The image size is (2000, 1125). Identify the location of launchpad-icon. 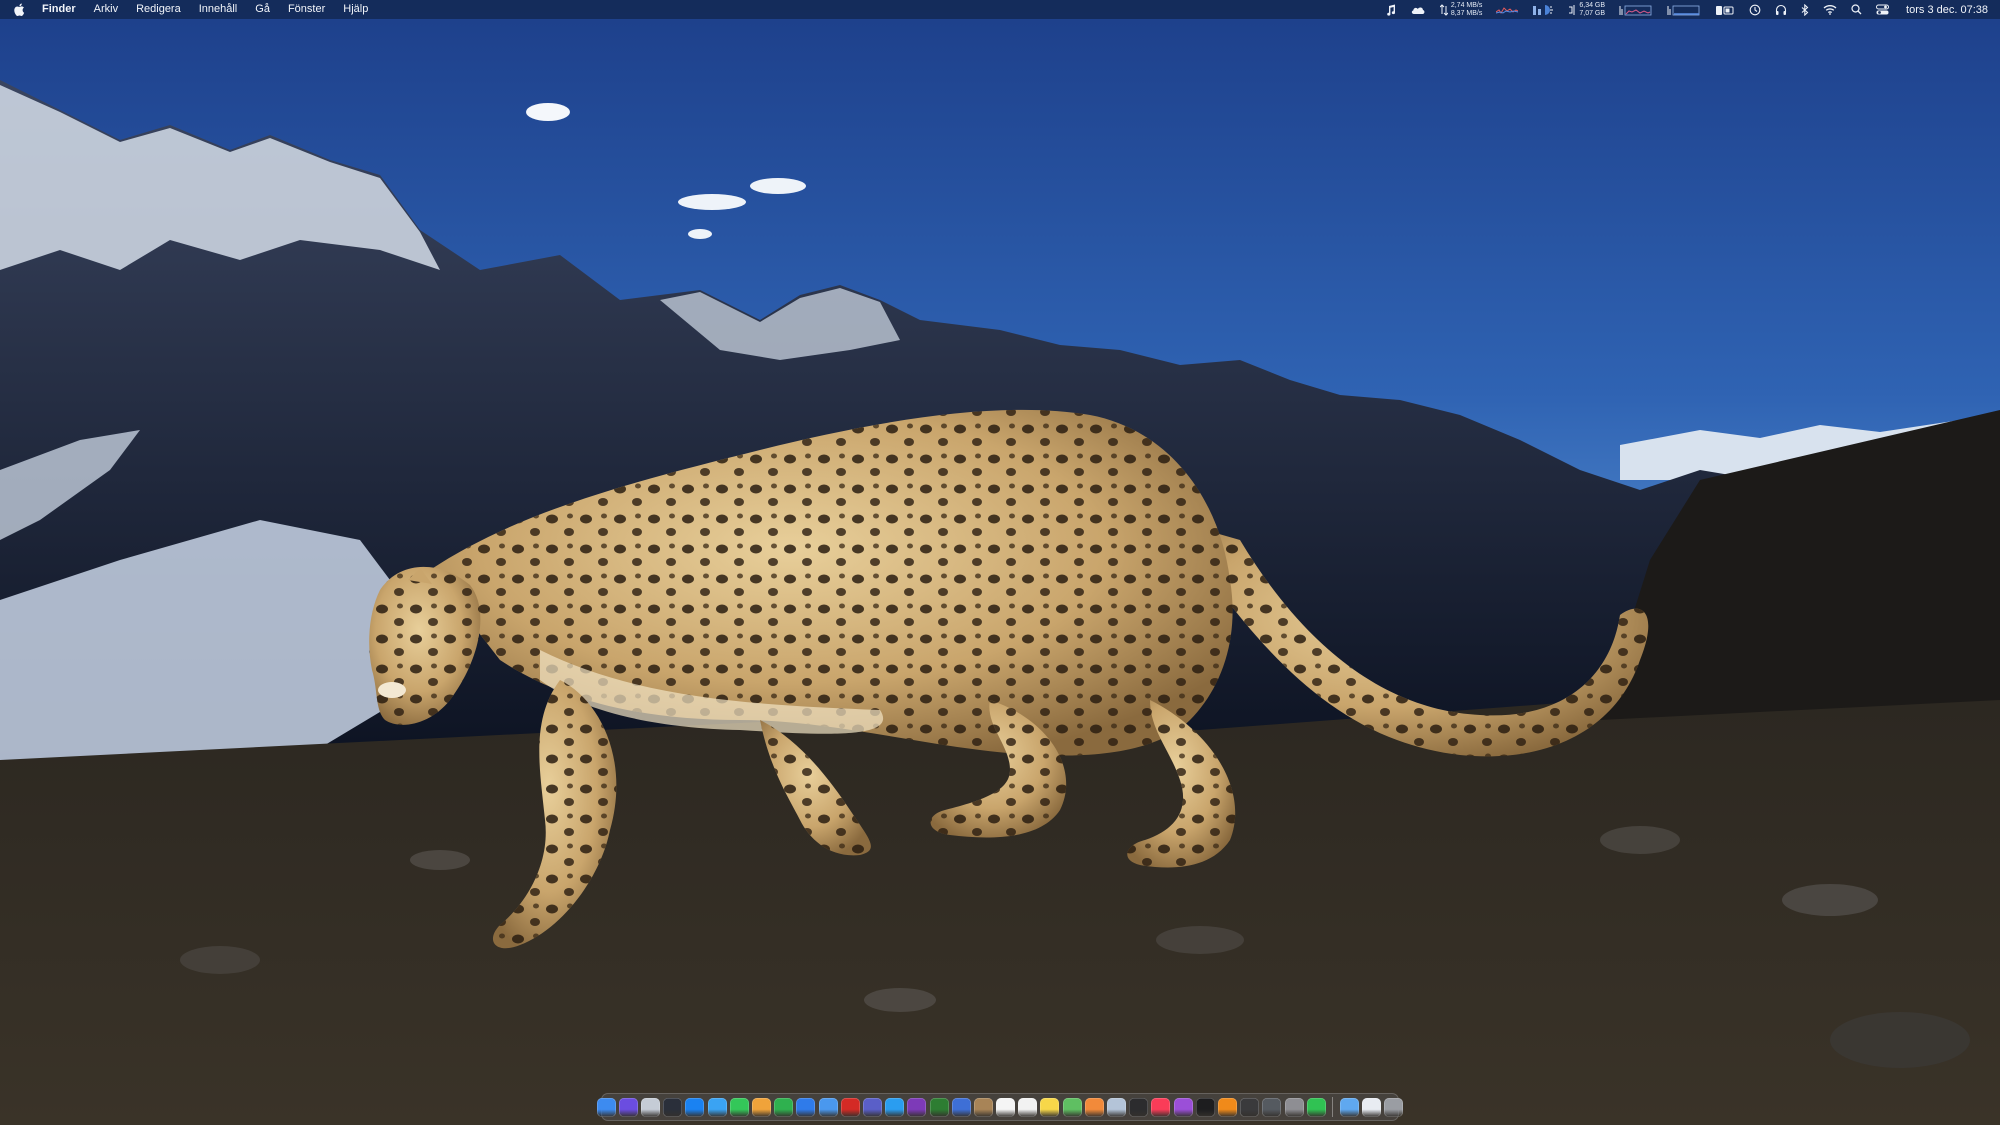
(651, 1107).